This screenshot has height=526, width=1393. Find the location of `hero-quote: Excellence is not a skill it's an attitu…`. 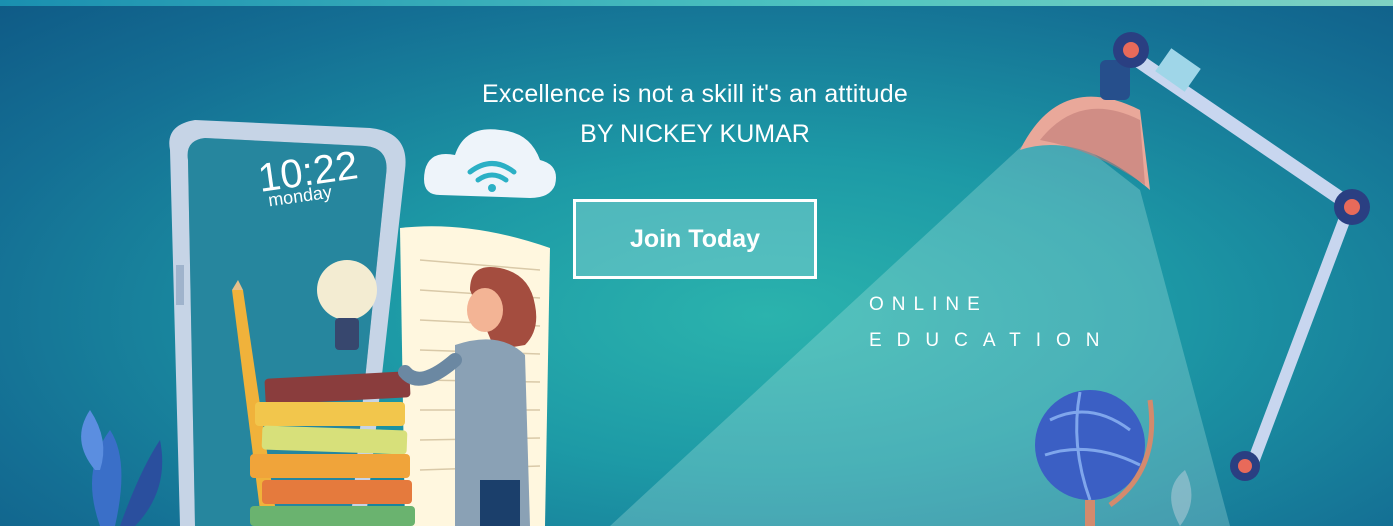

hero-quote: Excellence is not a skill it's an attitu… is located at coordinates (695, 94).